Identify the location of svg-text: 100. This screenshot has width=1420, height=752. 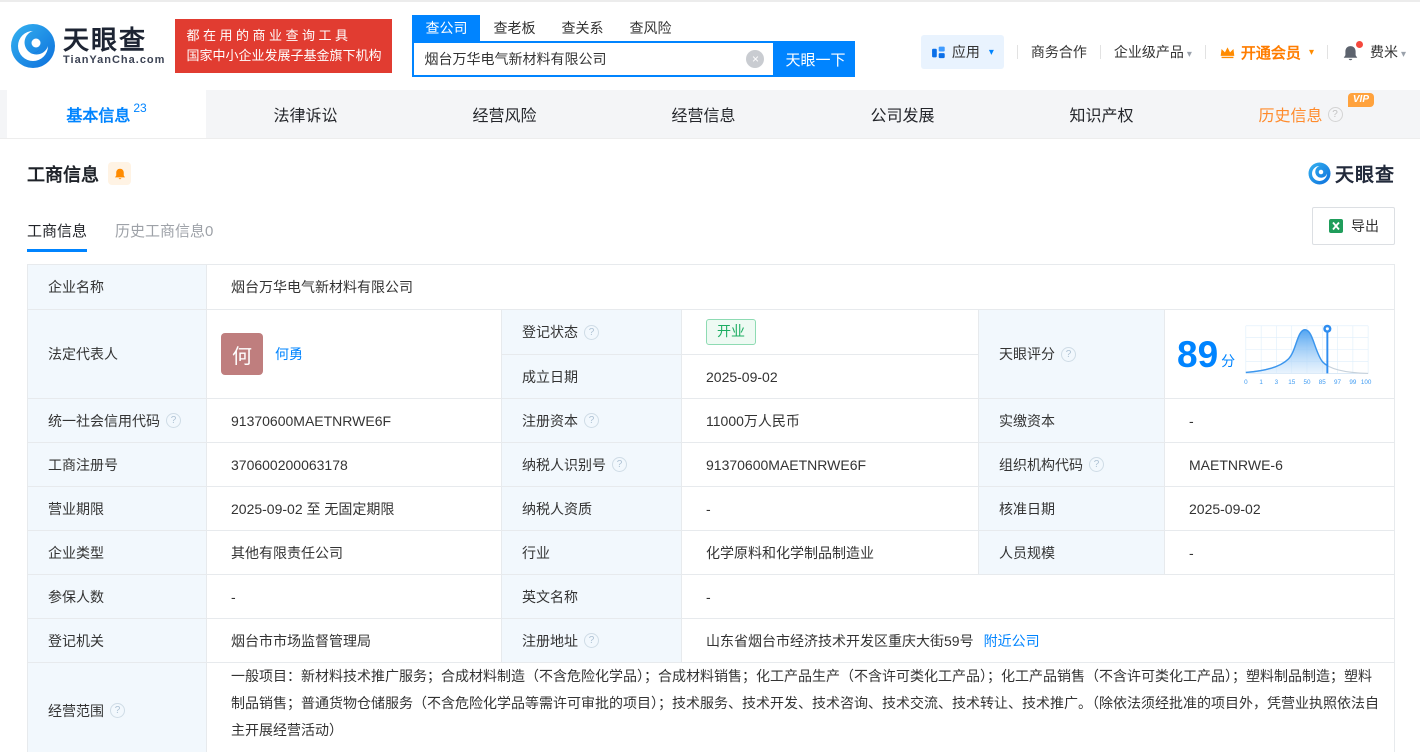
(1366, 382).